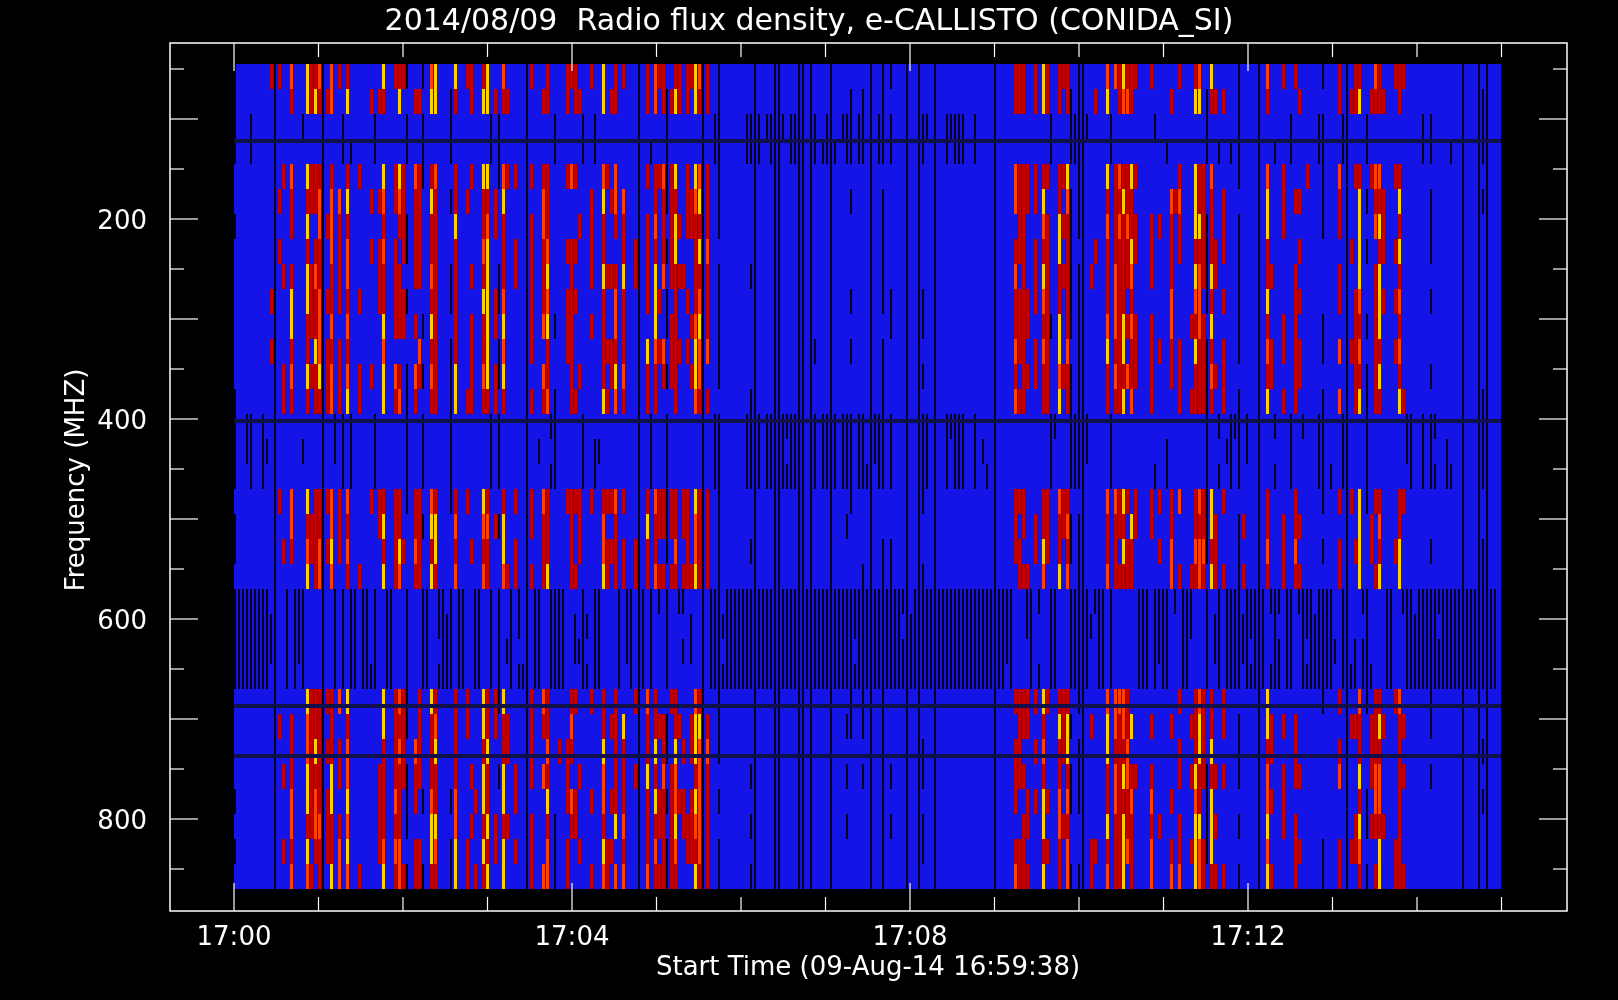 The width and height of the screenshot is (1618, 1000). Describe the element at coordinates (122, 620) in the screenshot. I see `tick-label: 600` at that location.